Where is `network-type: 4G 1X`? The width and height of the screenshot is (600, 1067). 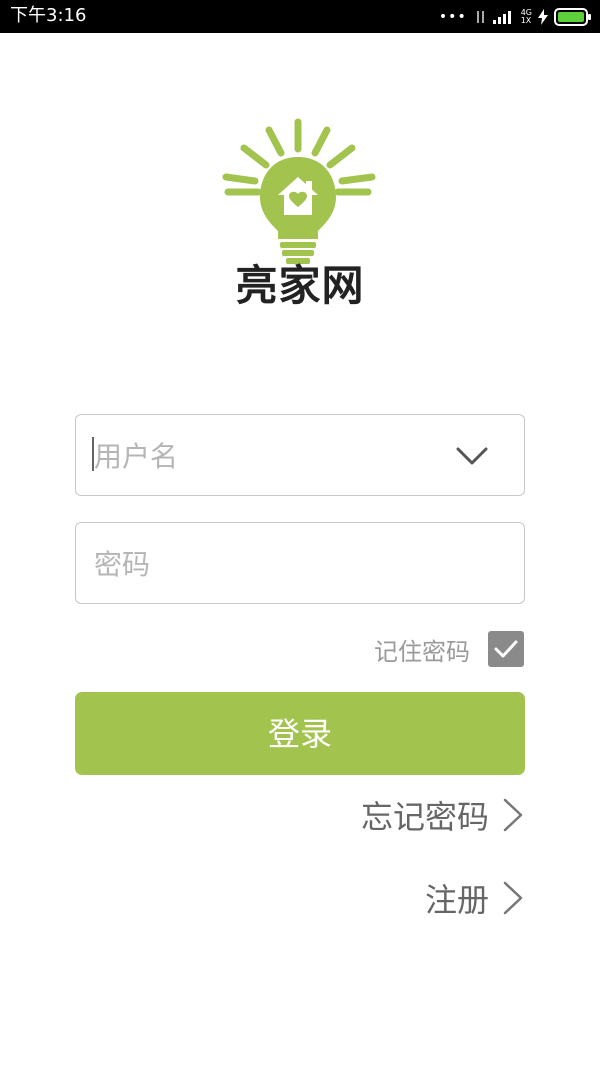 network-type: 4G 1X is located at coordinates (526, 16).